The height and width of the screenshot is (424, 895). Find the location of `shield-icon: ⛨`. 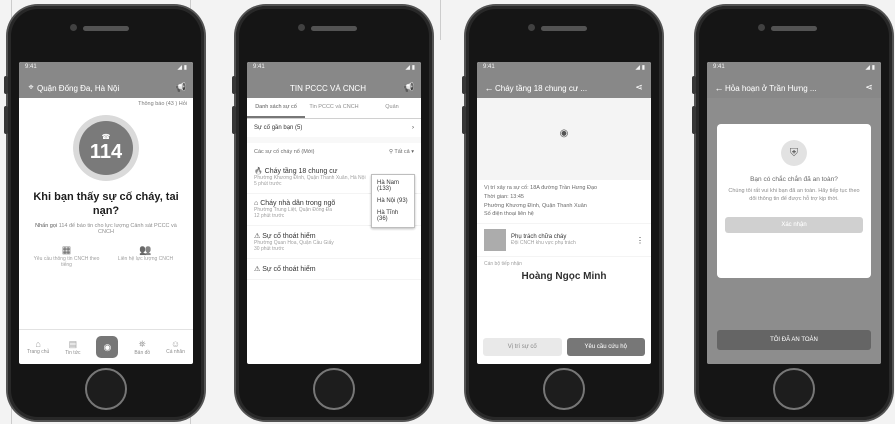

shield-icon: ⛨ is located at coordinates (794, 153).